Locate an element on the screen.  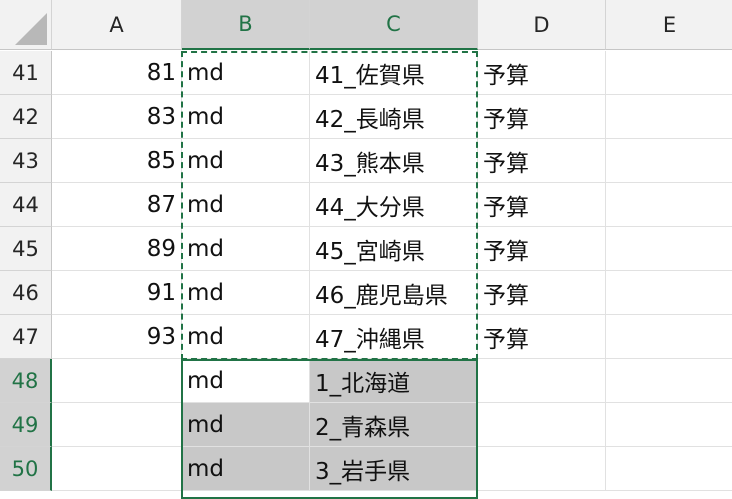
row-header: 43 is located at coordinates (26, 161).